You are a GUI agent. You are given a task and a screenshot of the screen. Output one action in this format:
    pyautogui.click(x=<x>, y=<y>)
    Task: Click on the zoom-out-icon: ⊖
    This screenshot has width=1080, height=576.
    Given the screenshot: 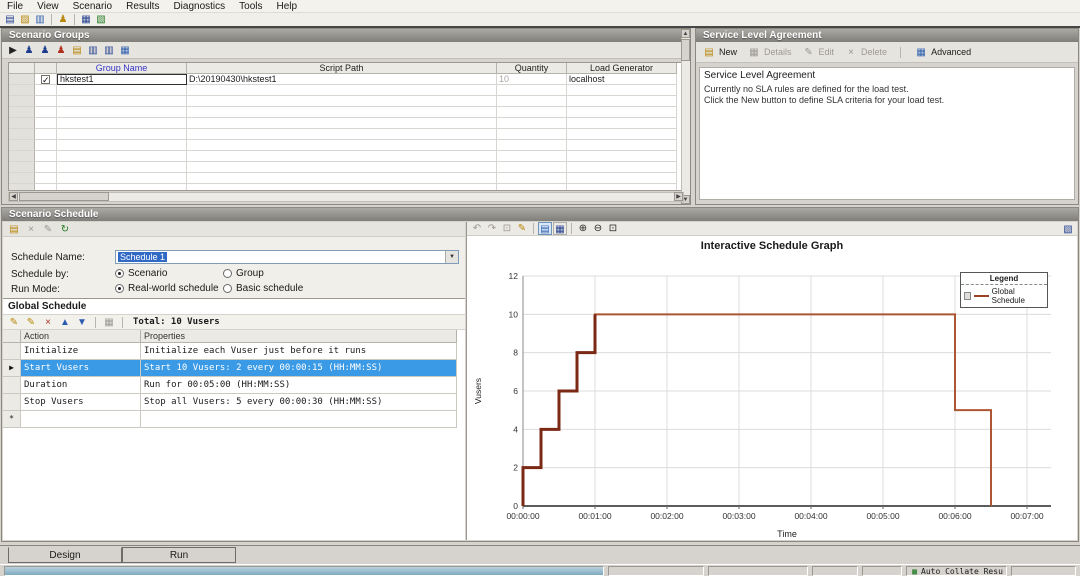 What is the action you would take?
    pyautogui.click(x=598, y=228)
    